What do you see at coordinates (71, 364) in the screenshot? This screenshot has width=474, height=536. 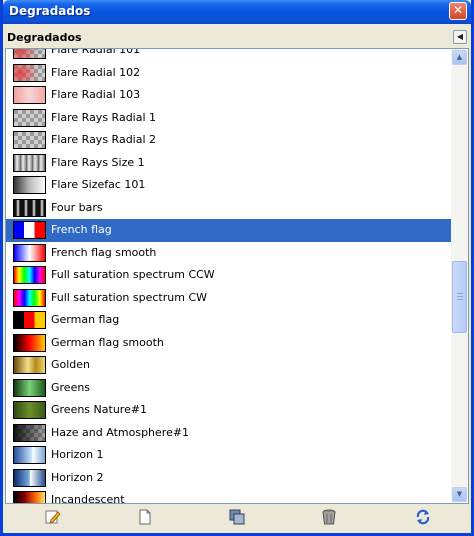 I see `gradient-label: Golden` at bounding box center [71, 364].